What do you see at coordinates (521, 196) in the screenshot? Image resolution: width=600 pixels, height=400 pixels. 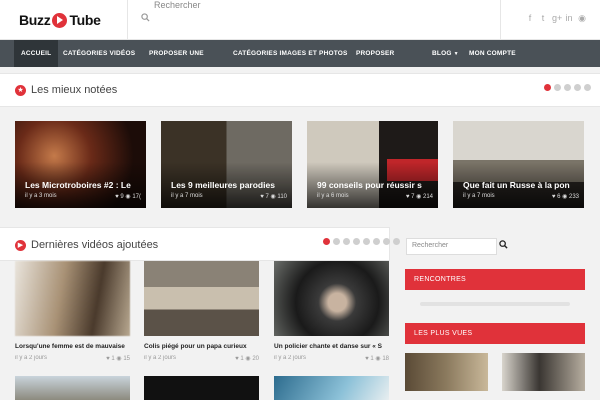 I see `card-meta: il y a 7 mois ♥ 6 ◉ 233` at bounding box center [521, 196].